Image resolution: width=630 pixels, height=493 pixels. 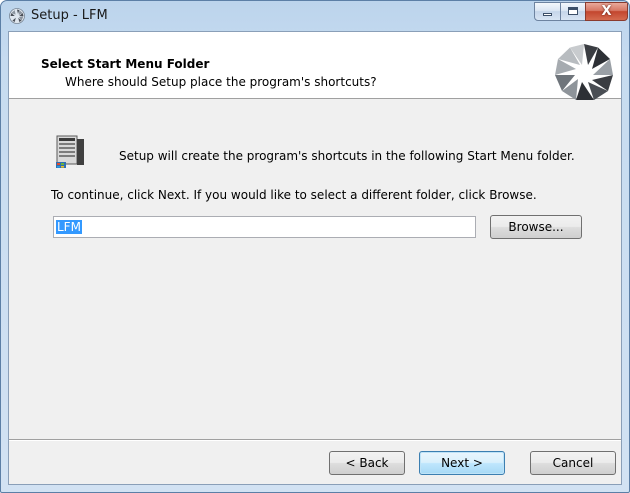 I want to click on cancel-button: Cancel, so click(x=573, y=463).